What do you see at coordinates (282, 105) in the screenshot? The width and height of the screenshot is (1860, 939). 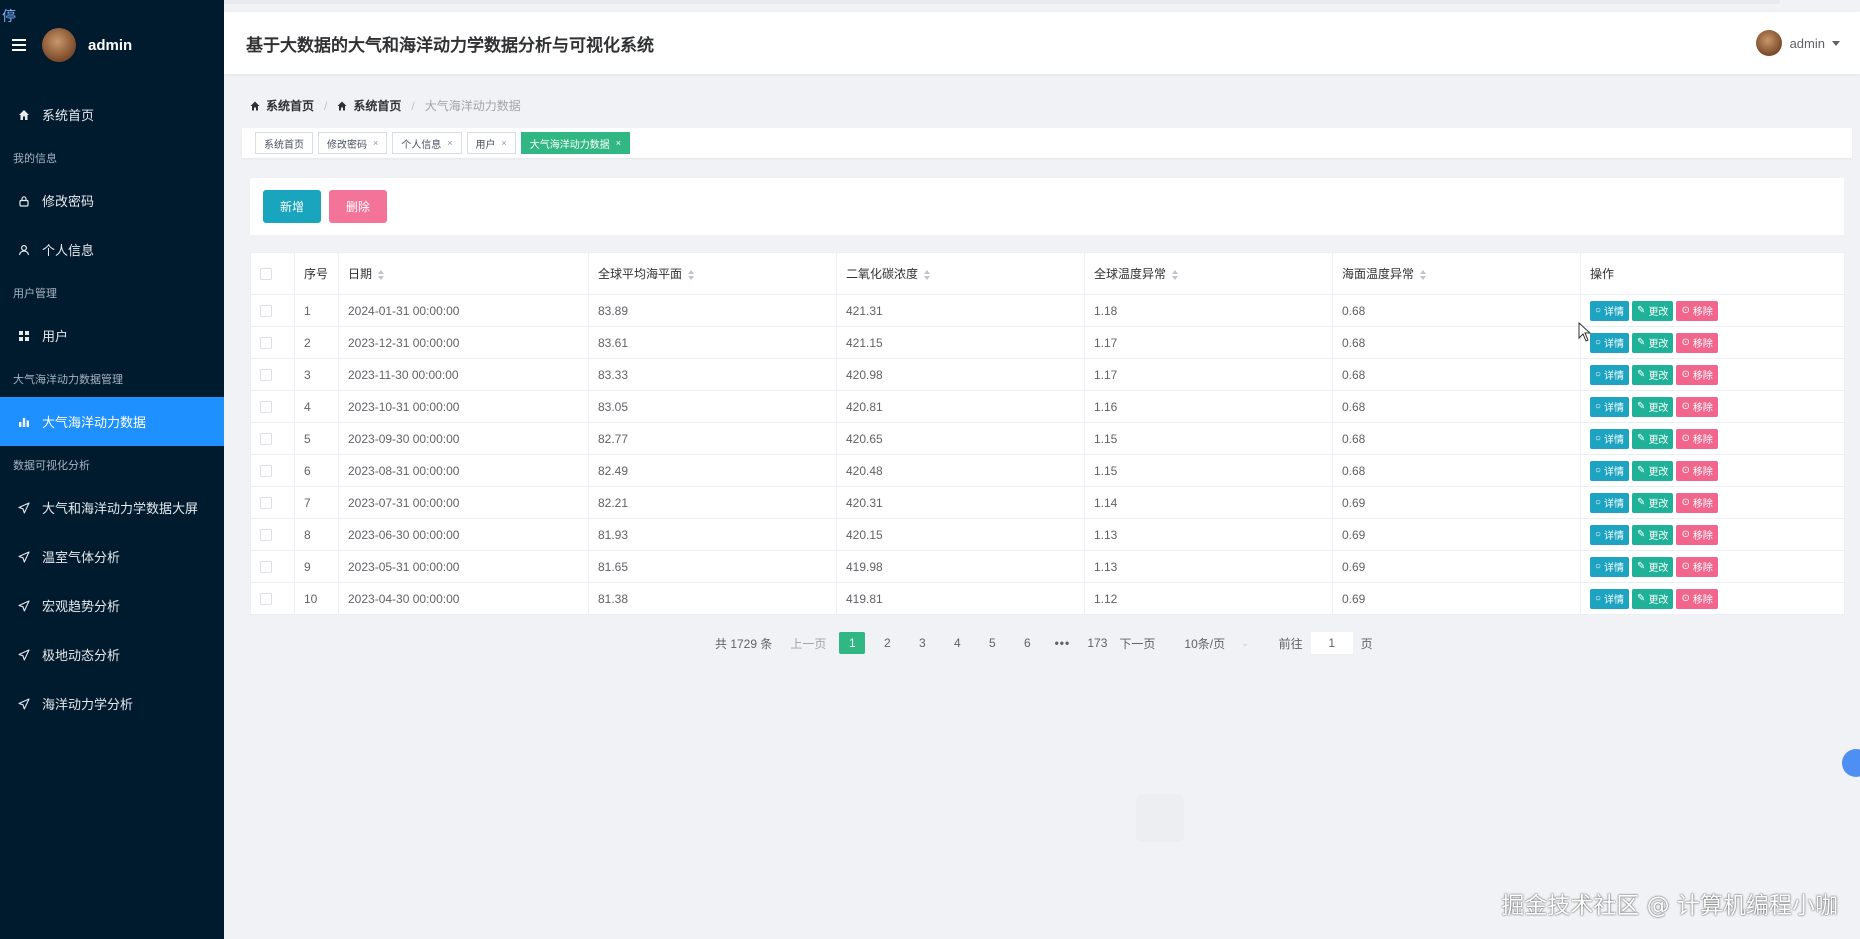 I see `breadcrumb-item-home: 系统首页` at bounding box center [282, 105].